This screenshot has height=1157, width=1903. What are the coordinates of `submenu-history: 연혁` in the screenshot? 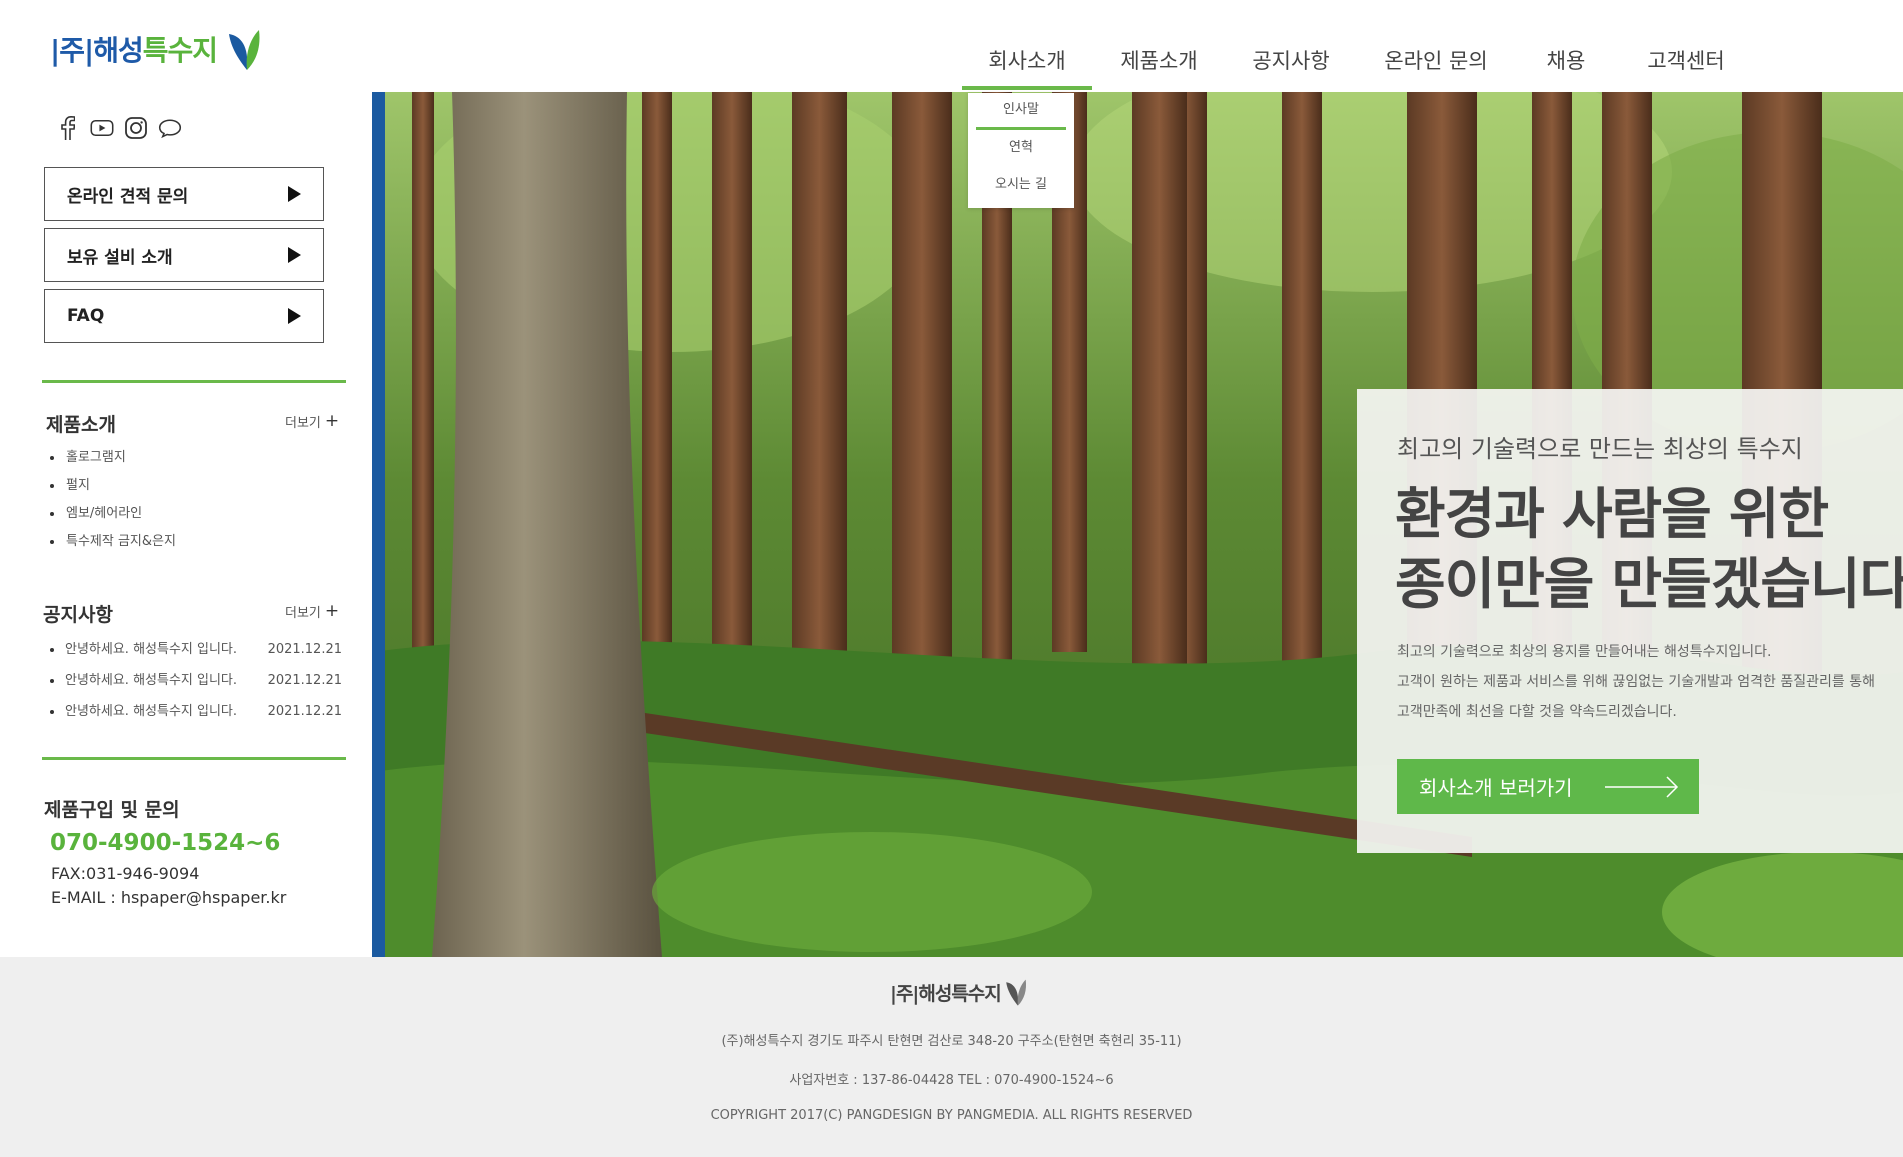 It's located at (1021, 148).